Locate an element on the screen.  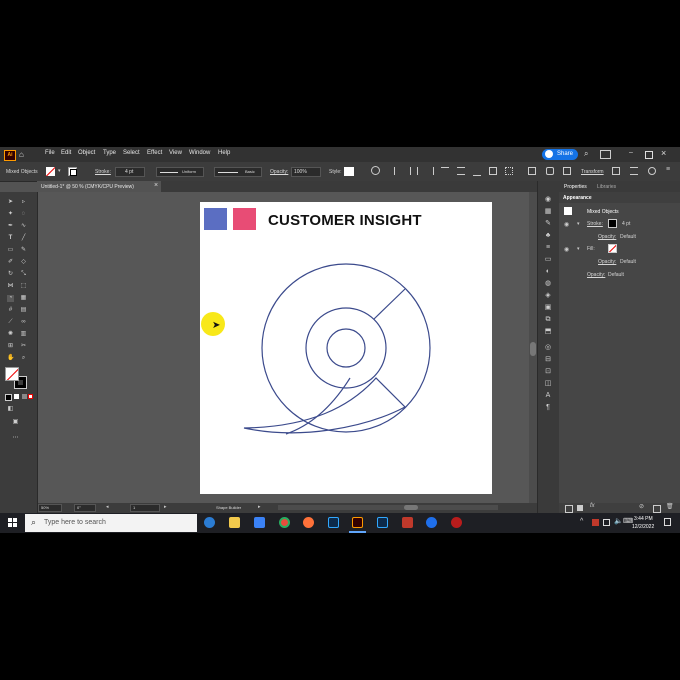
canvas-scrollbar-v is located at coordinates (533, 347).